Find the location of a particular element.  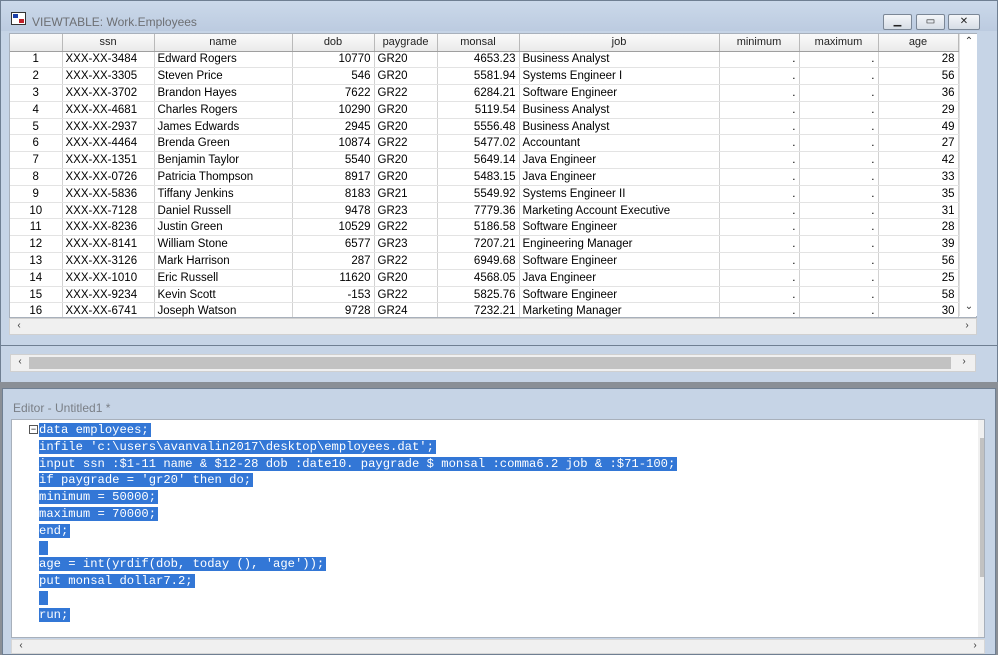

code-line: put monsal dollar7.2; is located at coordinates (358, 581).